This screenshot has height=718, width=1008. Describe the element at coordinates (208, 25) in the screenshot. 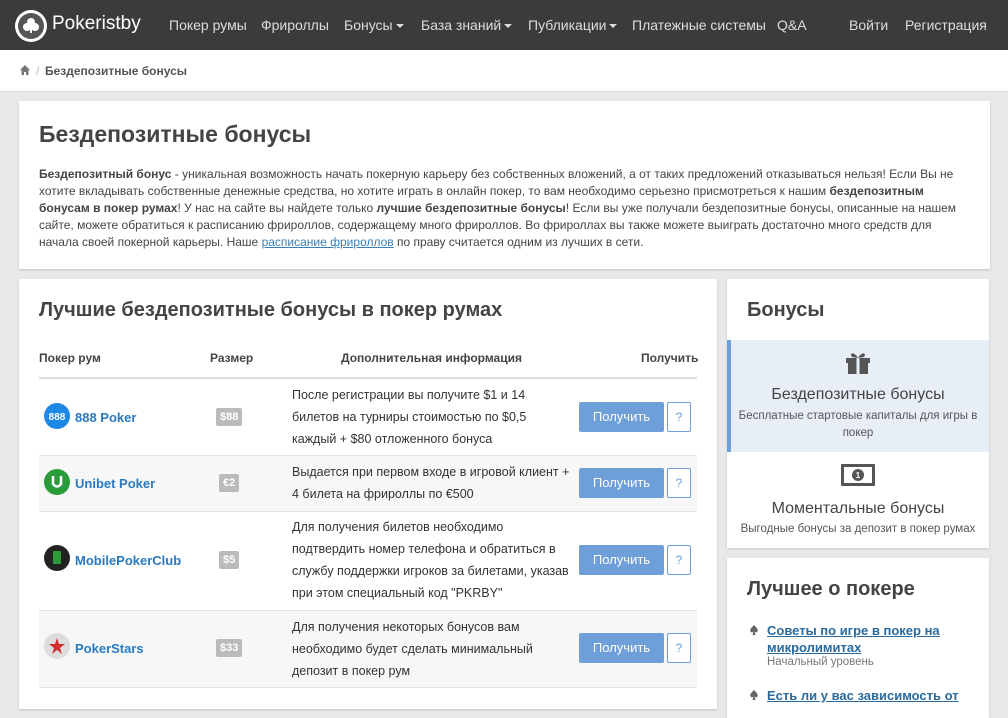

I see `nav-poker-rooms: Покер румы` at that location.